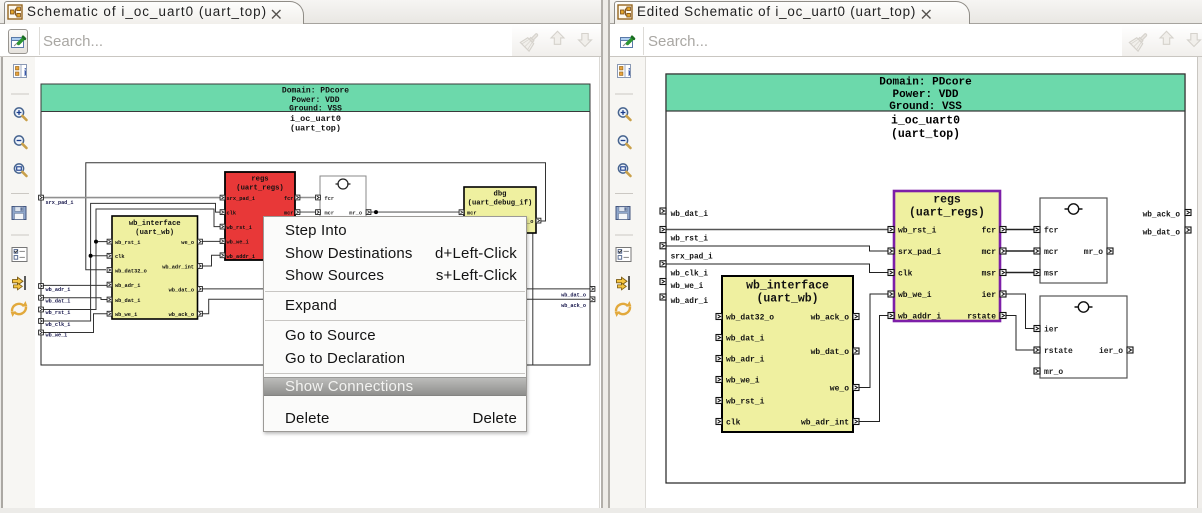  I want to click on svg-text: (uart_debug_if), so click(500, 204).